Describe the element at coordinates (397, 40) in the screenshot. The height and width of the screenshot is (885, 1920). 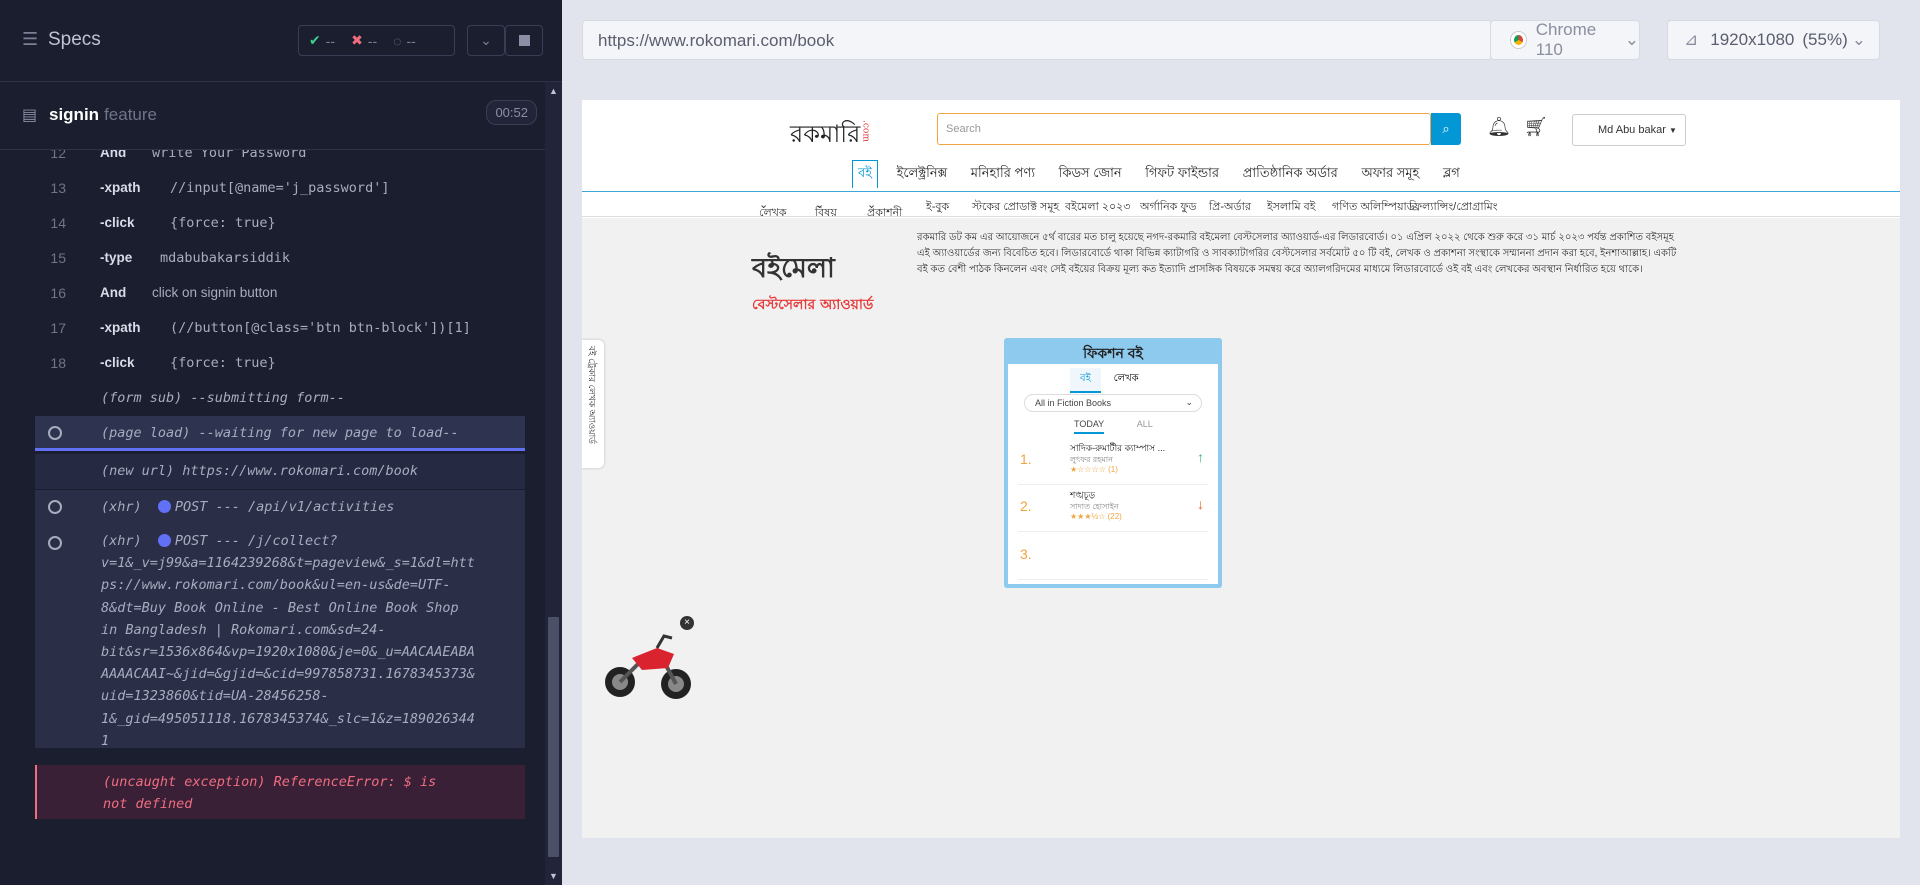
I see `pending-icon: ◌` at that location.